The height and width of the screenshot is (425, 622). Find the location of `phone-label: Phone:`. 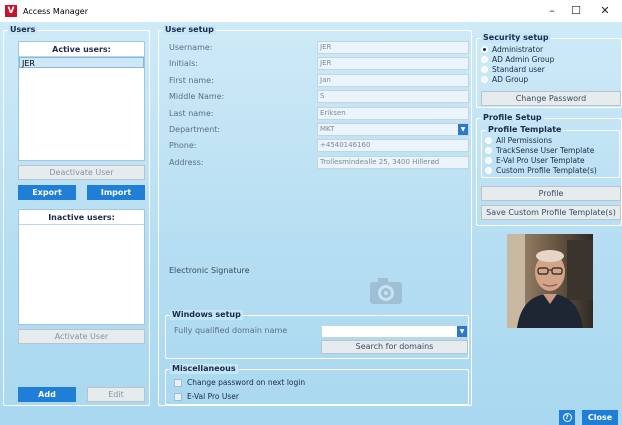

phone-label: Phone: is located at coordinates (183, 145).